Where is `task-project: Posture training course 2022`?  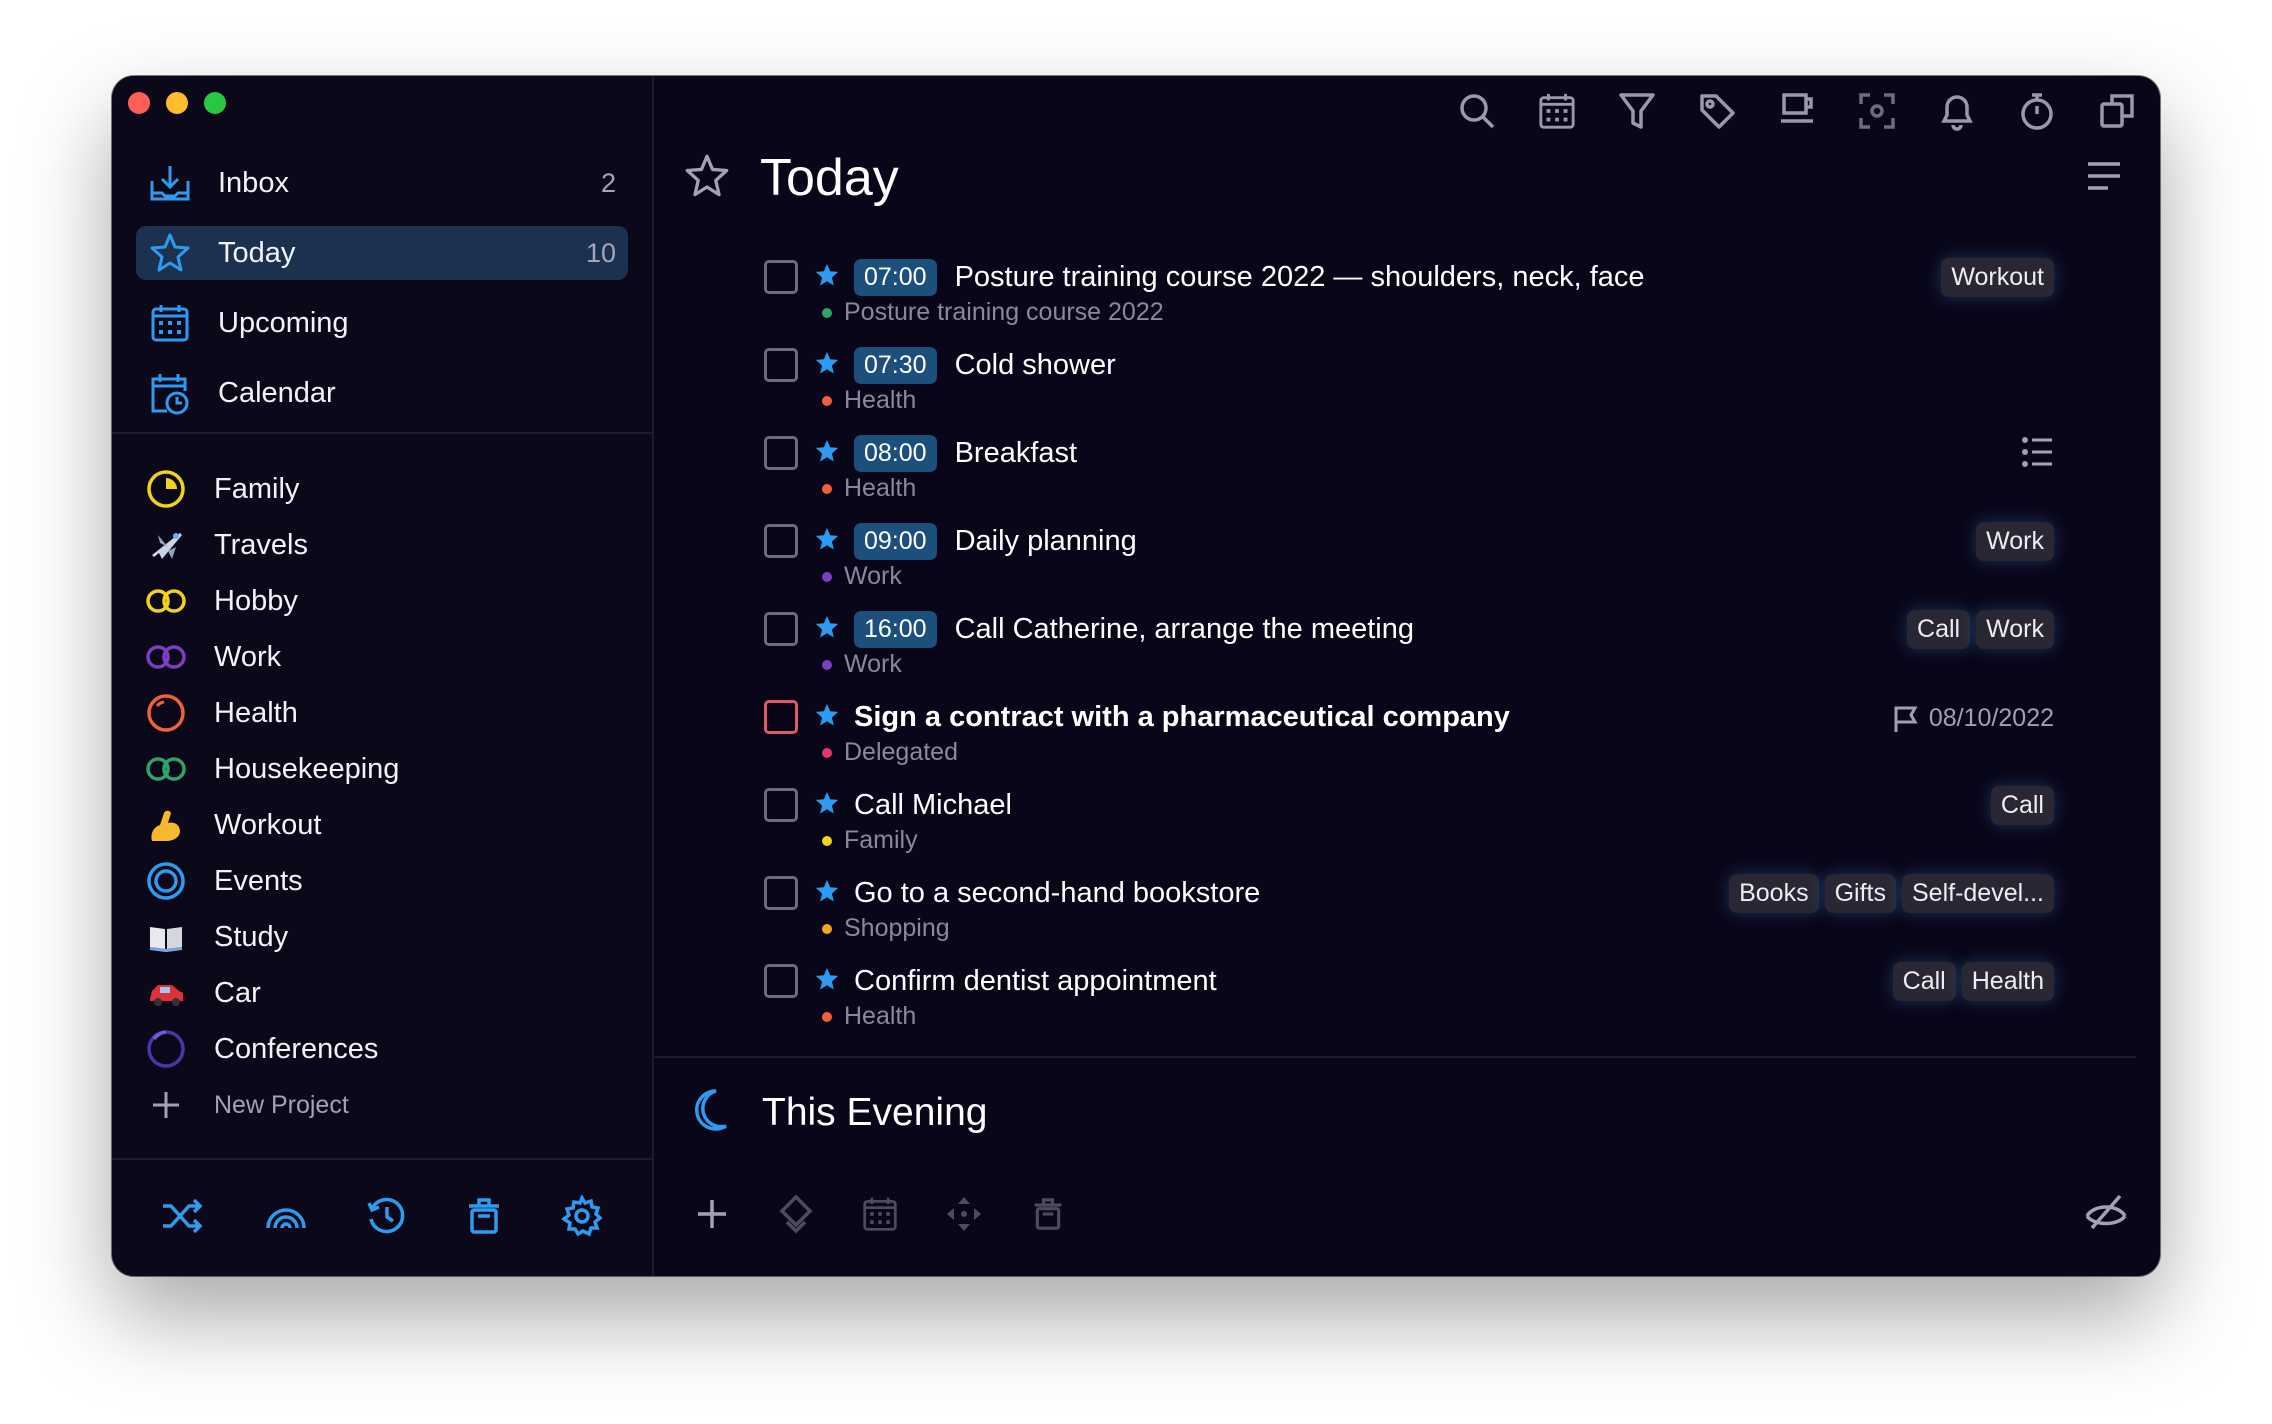 task-project: Posture training course 2022 is located at coordinates (1004, 312).